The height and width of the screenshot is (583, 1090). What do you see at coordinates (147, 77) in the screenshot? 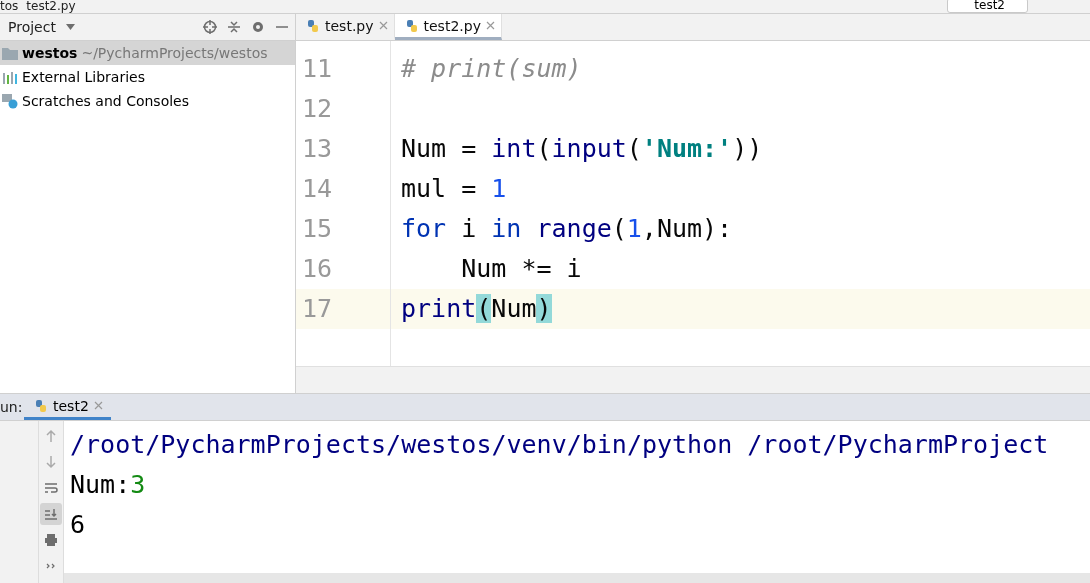
I see `tree-item: External Libraries` at bounding box center [147, 77].